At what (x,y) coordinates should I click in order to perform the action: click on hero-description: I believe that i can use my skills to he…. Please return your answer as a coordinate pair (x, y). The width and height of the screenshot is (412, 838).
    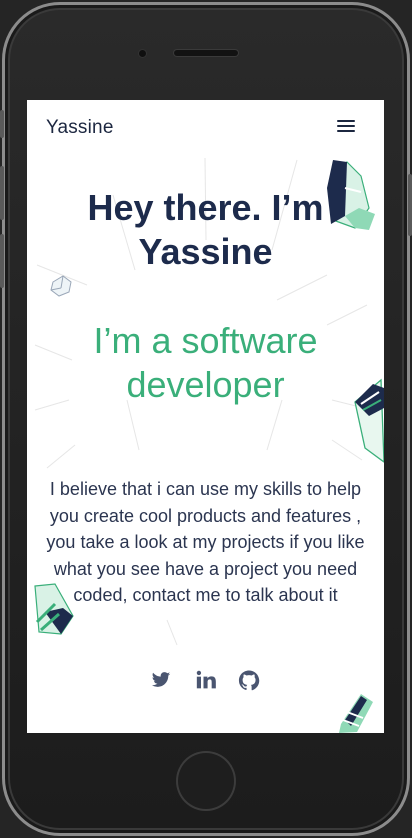
    Looking at the image, I should click on (205, 542).